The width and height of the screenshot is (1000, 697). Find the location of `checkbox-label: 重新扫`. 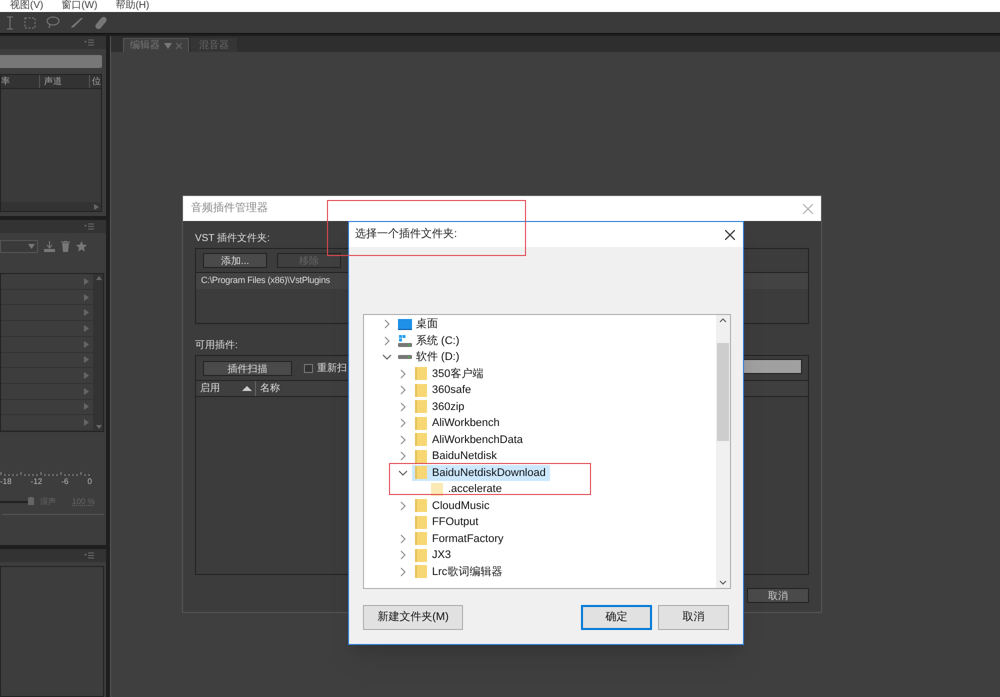

checkbox-label: 重新扫 is located at coordinates (332, 369).